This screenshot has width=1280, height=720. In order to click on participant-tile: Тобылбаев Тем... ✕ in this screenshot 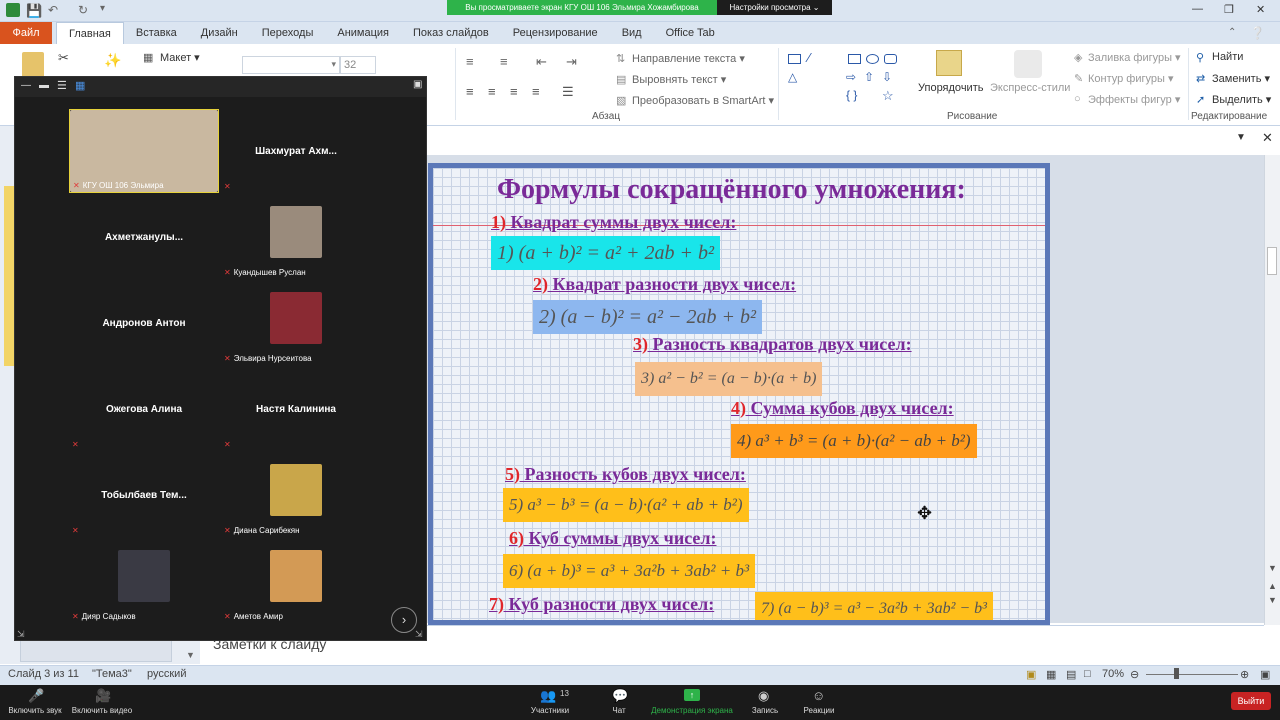, I will do `click(144, 495)`.